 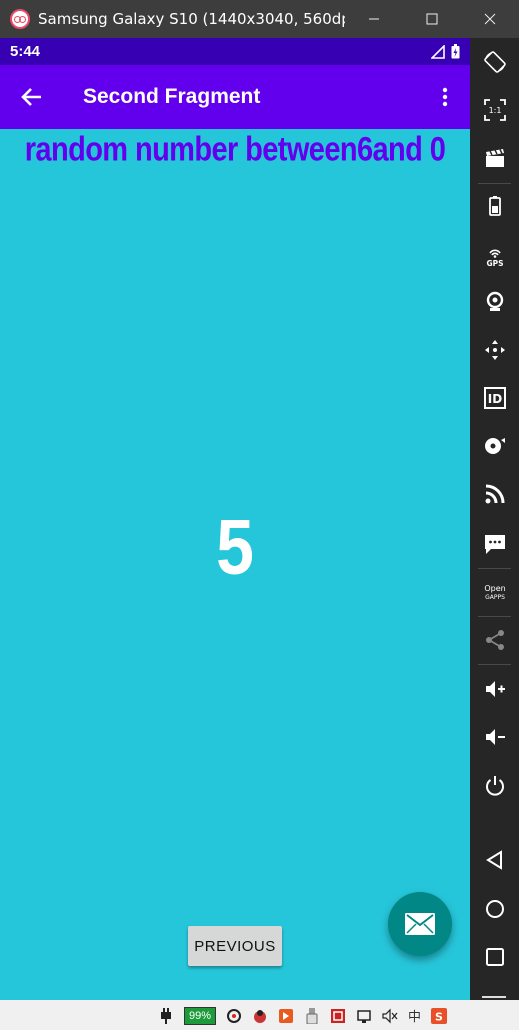 I want to click on svg-text: Open, so click(x=494, y=588).